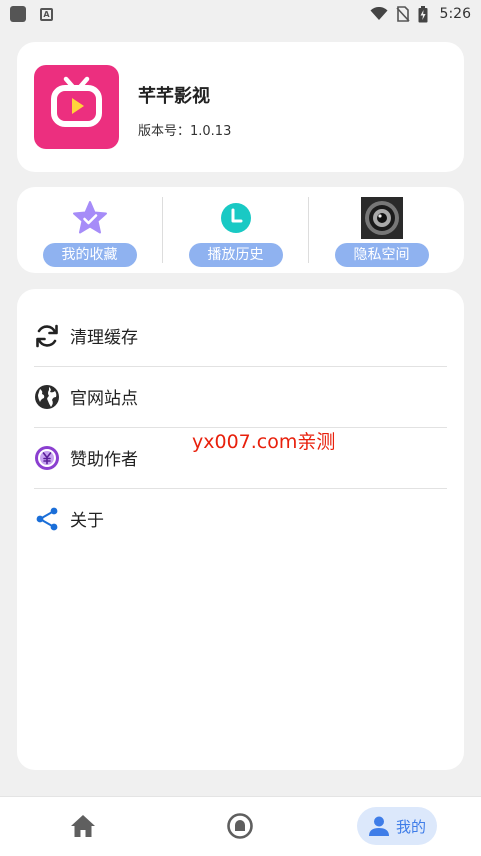 The image size is (481, 856). What do you see at coordinates (47, 397) in the screenshot?
I see `globe-icon` at bounding box center [47, 397].